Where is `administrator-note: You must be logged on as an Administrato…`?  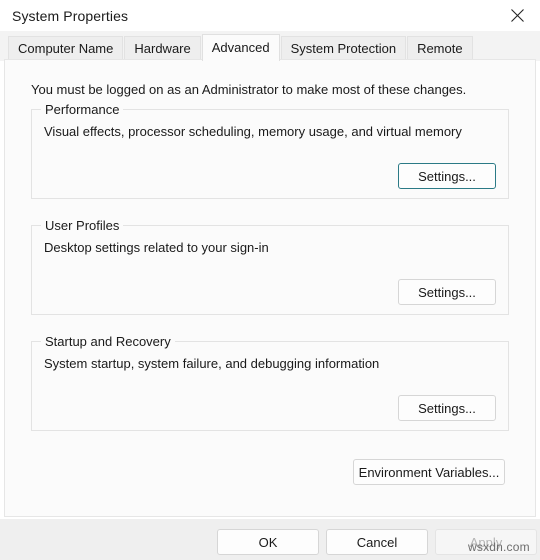
administrator-note: You must be logged on as an Administrato… is located at coordinates (249, 89).